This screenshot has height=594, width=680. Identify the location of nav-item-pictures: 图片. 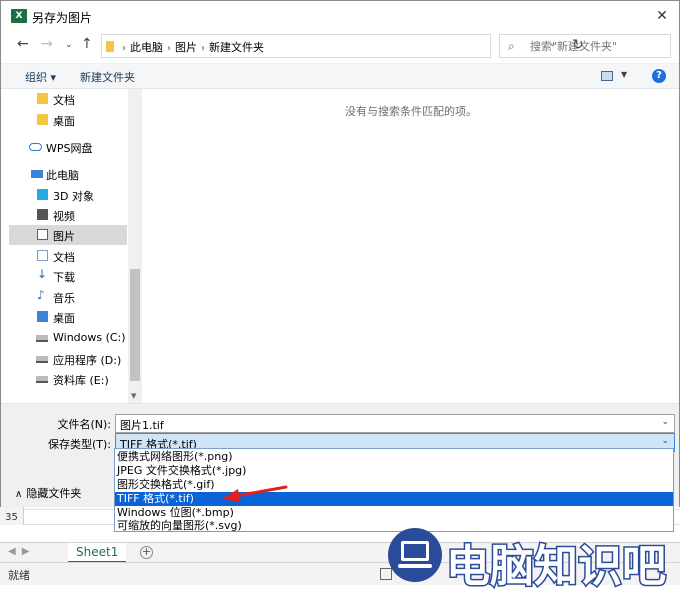
(68, 235).